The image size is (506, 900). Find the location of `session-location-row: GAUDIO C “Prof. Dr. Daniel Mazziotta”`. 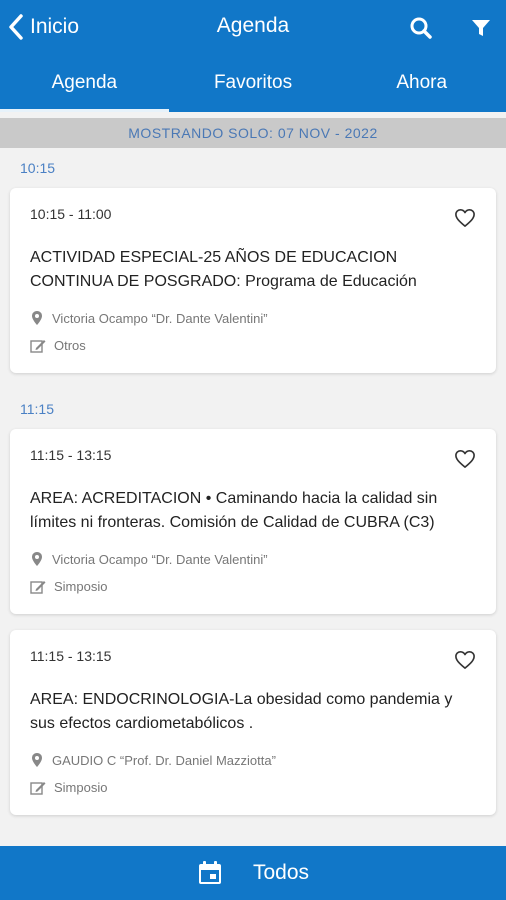

session-location-row: GAUDIO C “Prof. Dr. Daniel Mazziotta” is located at coordinates (253, 760).